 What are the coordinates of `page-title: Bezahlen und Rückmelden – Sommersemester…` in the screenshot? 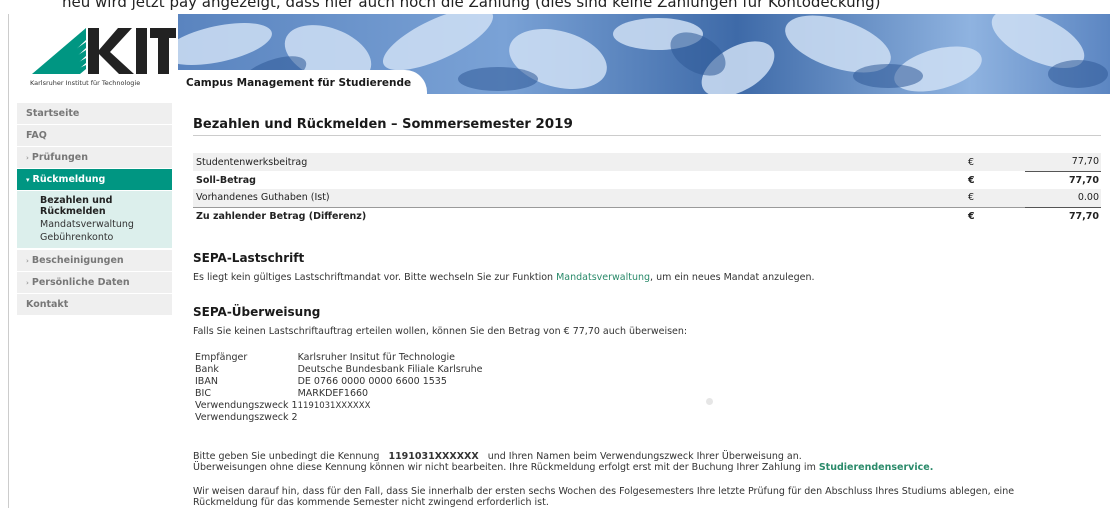 It's located at (647, 124).